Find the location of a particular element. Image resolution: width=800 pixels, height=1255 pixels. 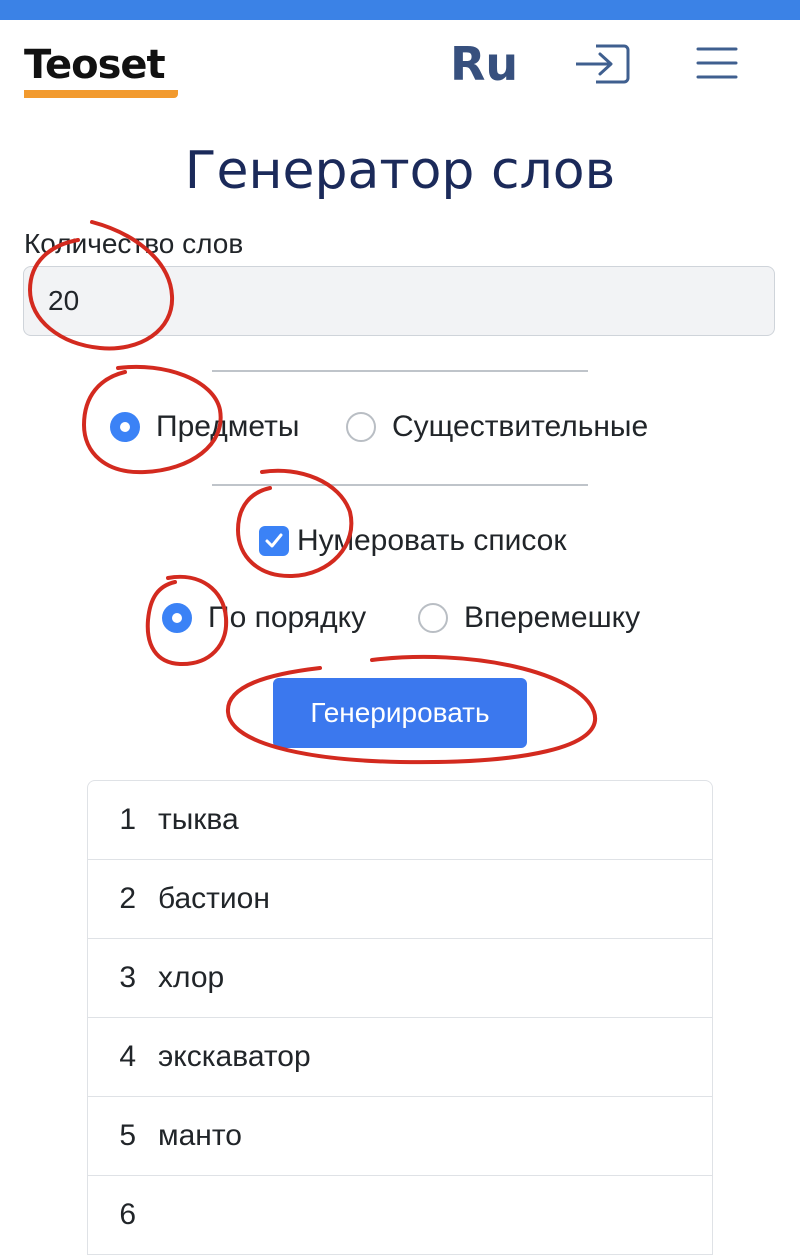

list-item: 4 экскаватор is located at coordinates (400, 1057).